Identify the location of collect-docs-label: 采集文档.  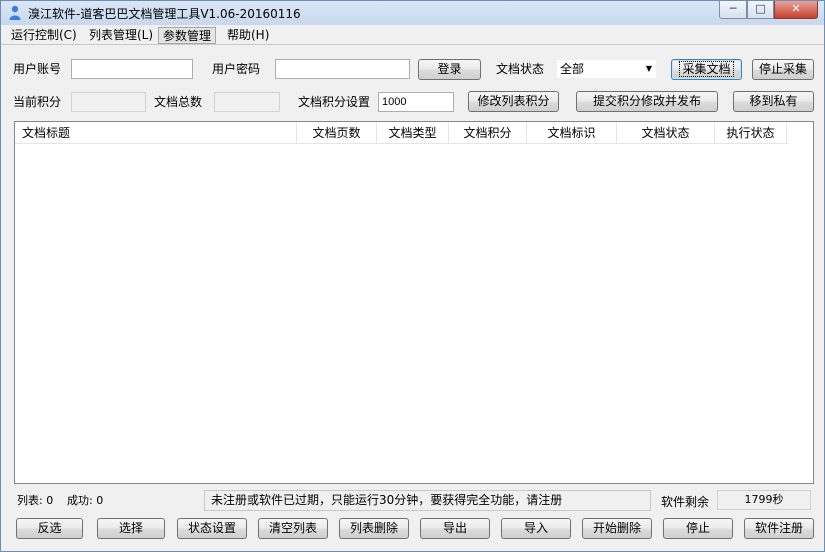
(706, 69).